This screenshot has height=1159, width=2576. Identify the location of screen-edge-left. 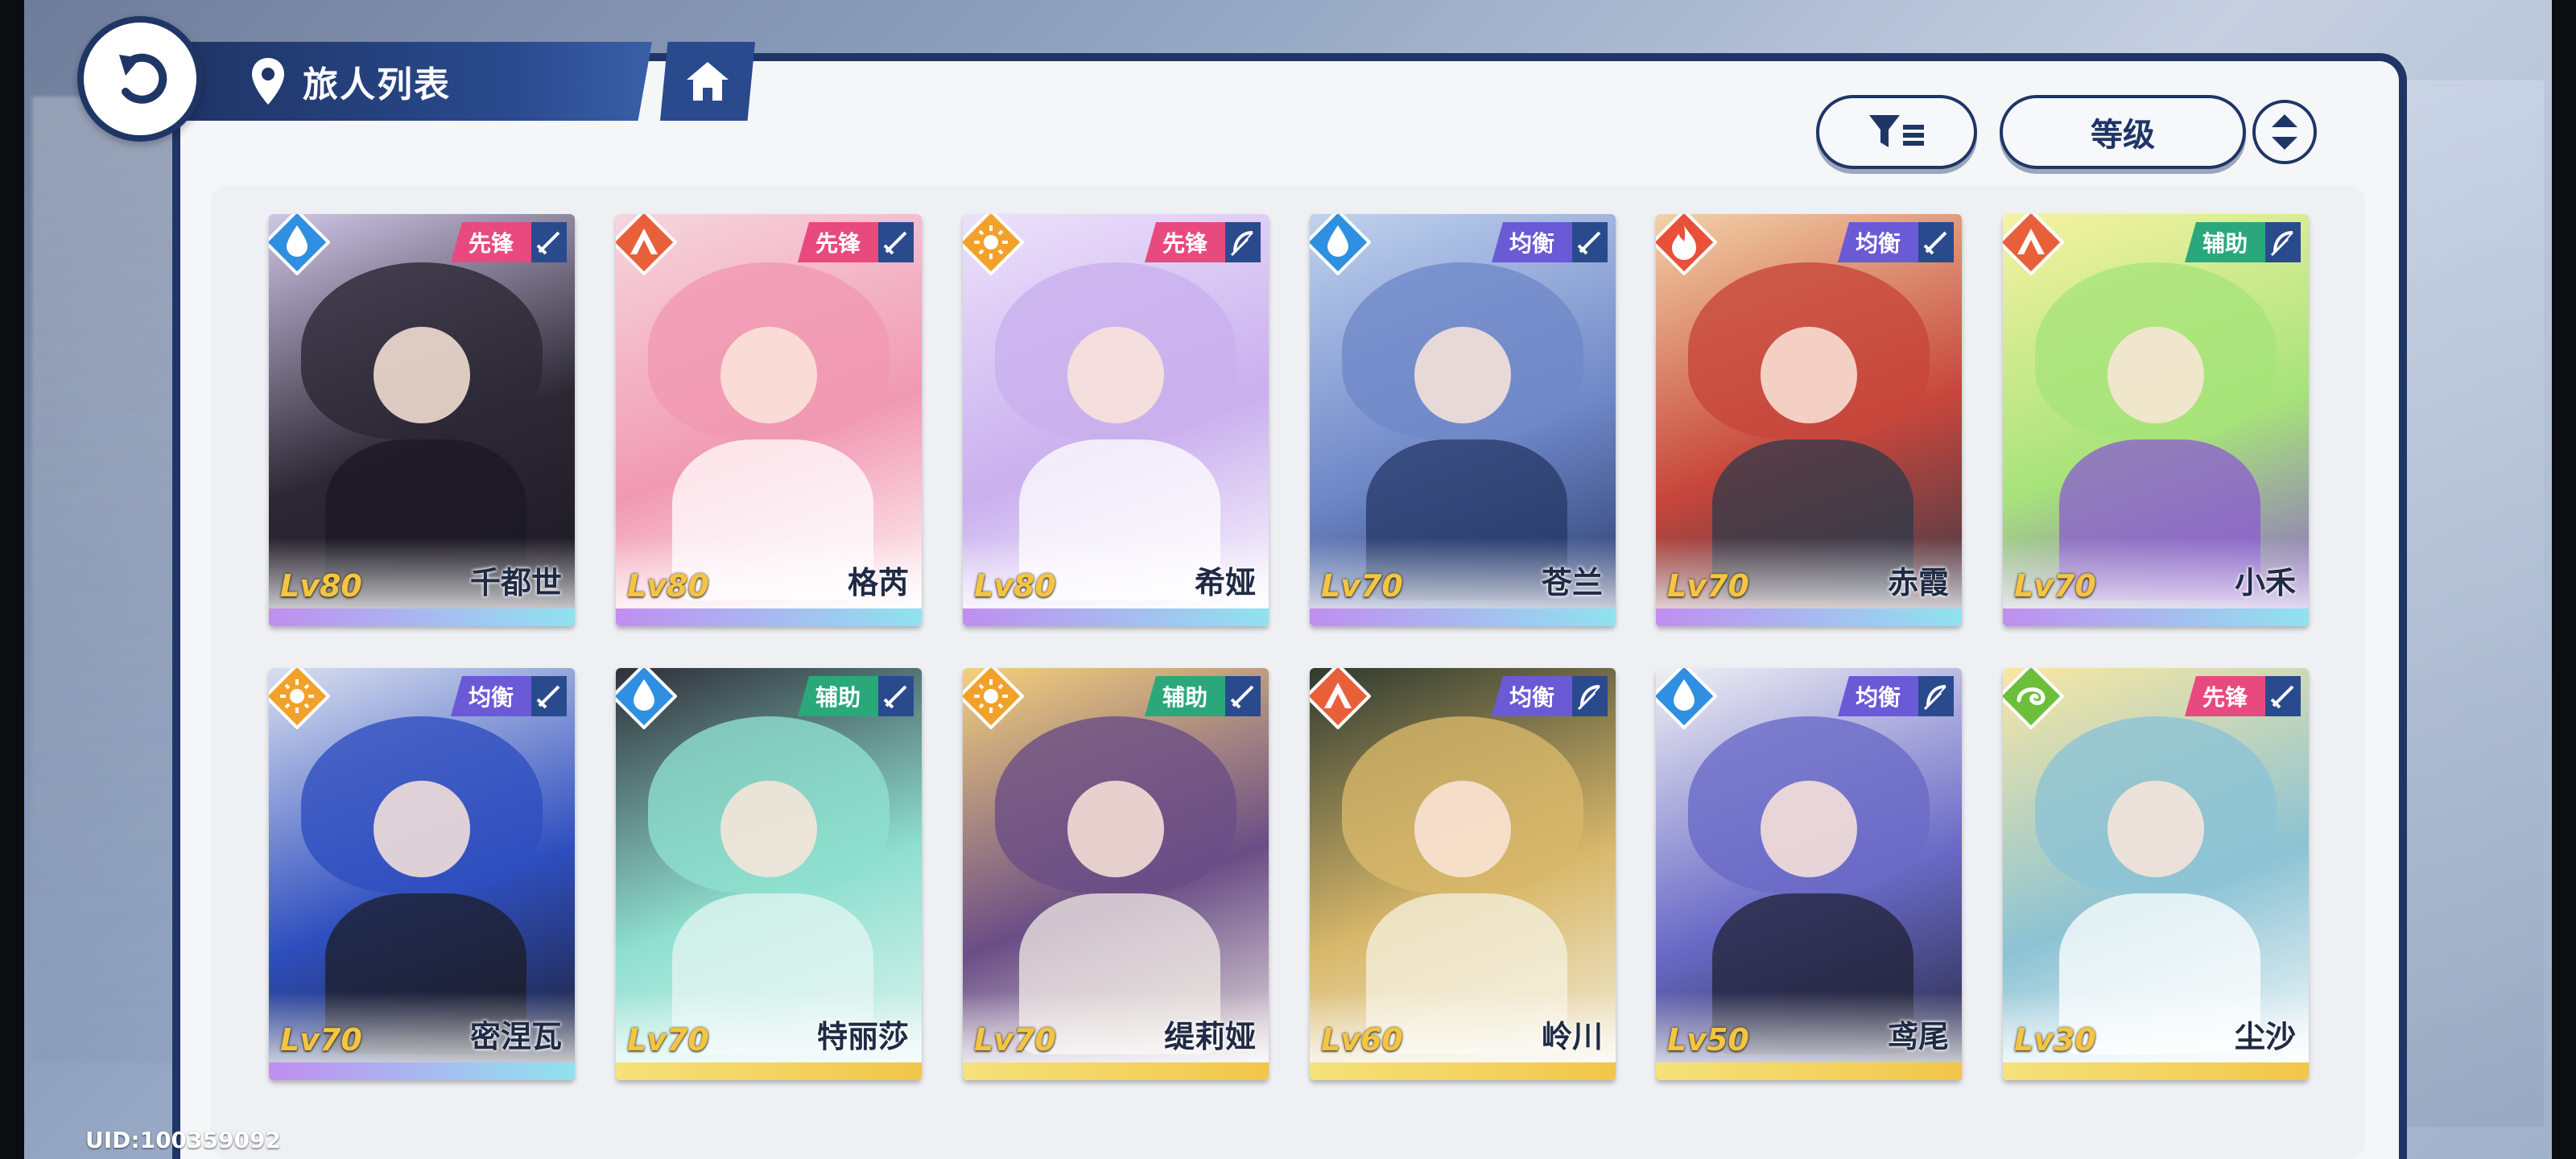
(12, 579).